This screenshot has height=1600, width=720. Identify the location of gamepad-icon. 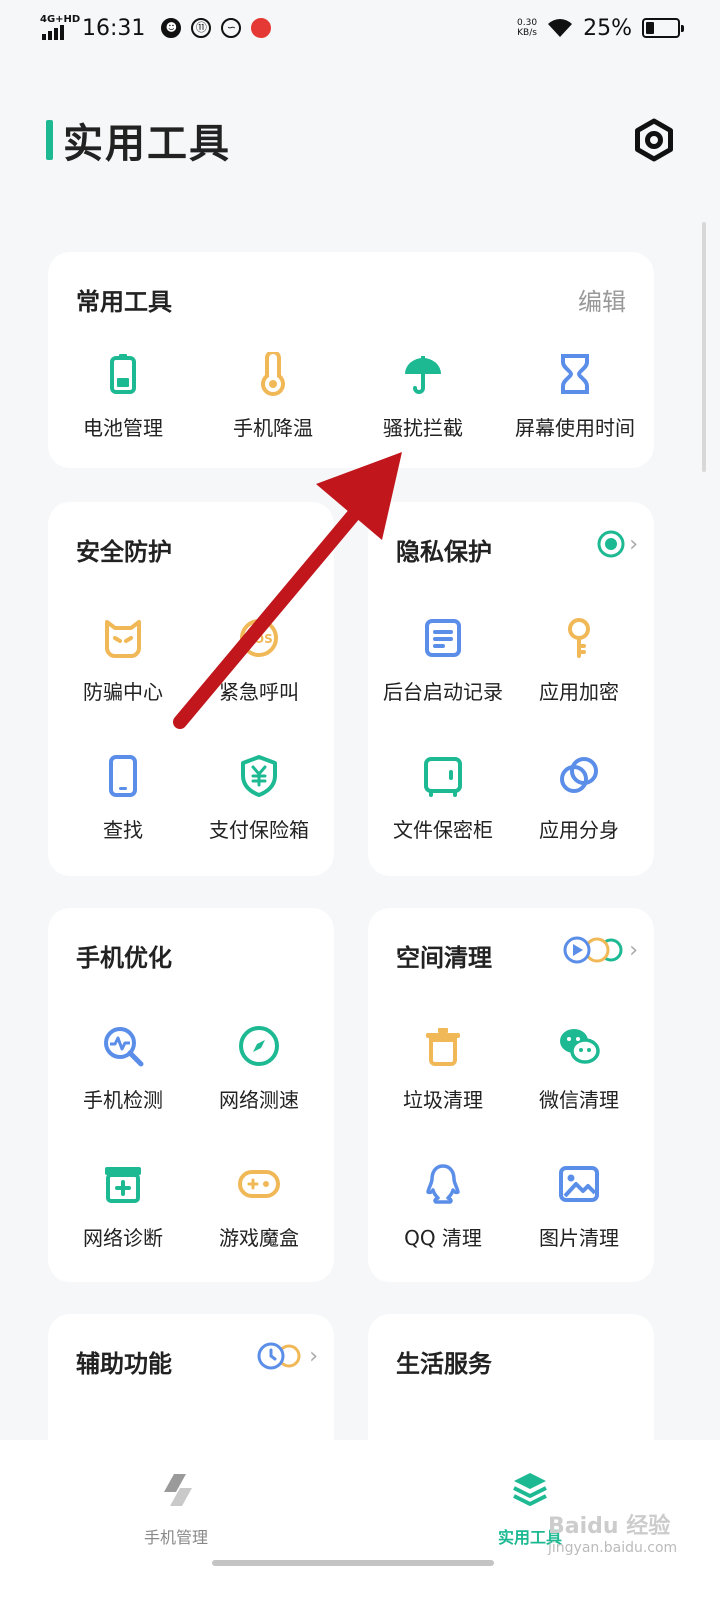
(259, 1184).